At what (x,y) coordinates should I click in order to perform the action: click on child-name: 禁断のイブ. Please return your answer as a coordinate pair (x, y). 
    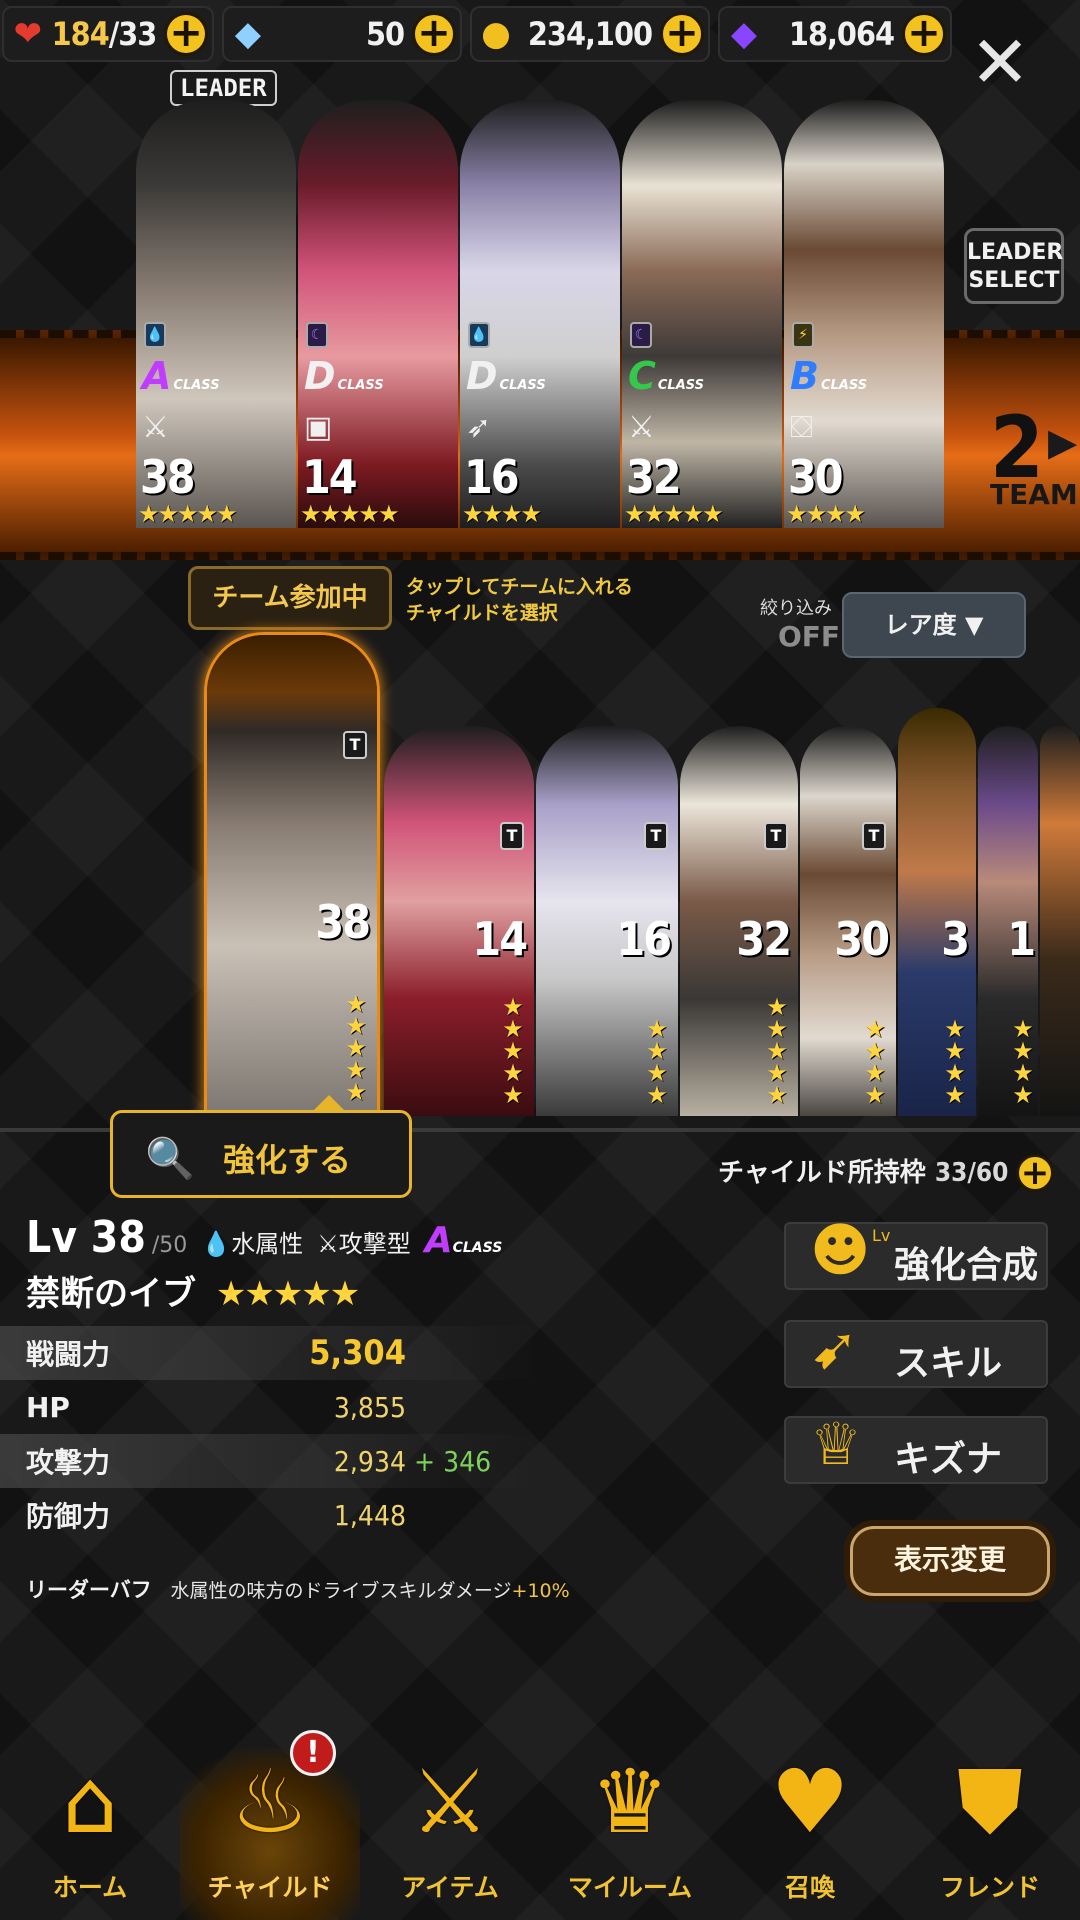
    Looking at the image, I should click on (111, 1294).